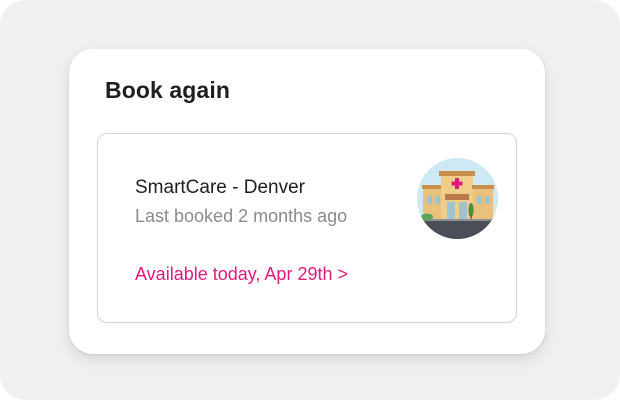 The height and width of the screenshot is (400, 620). I want to click on provider-name: SmartCare - Denver, so click(220, 187).